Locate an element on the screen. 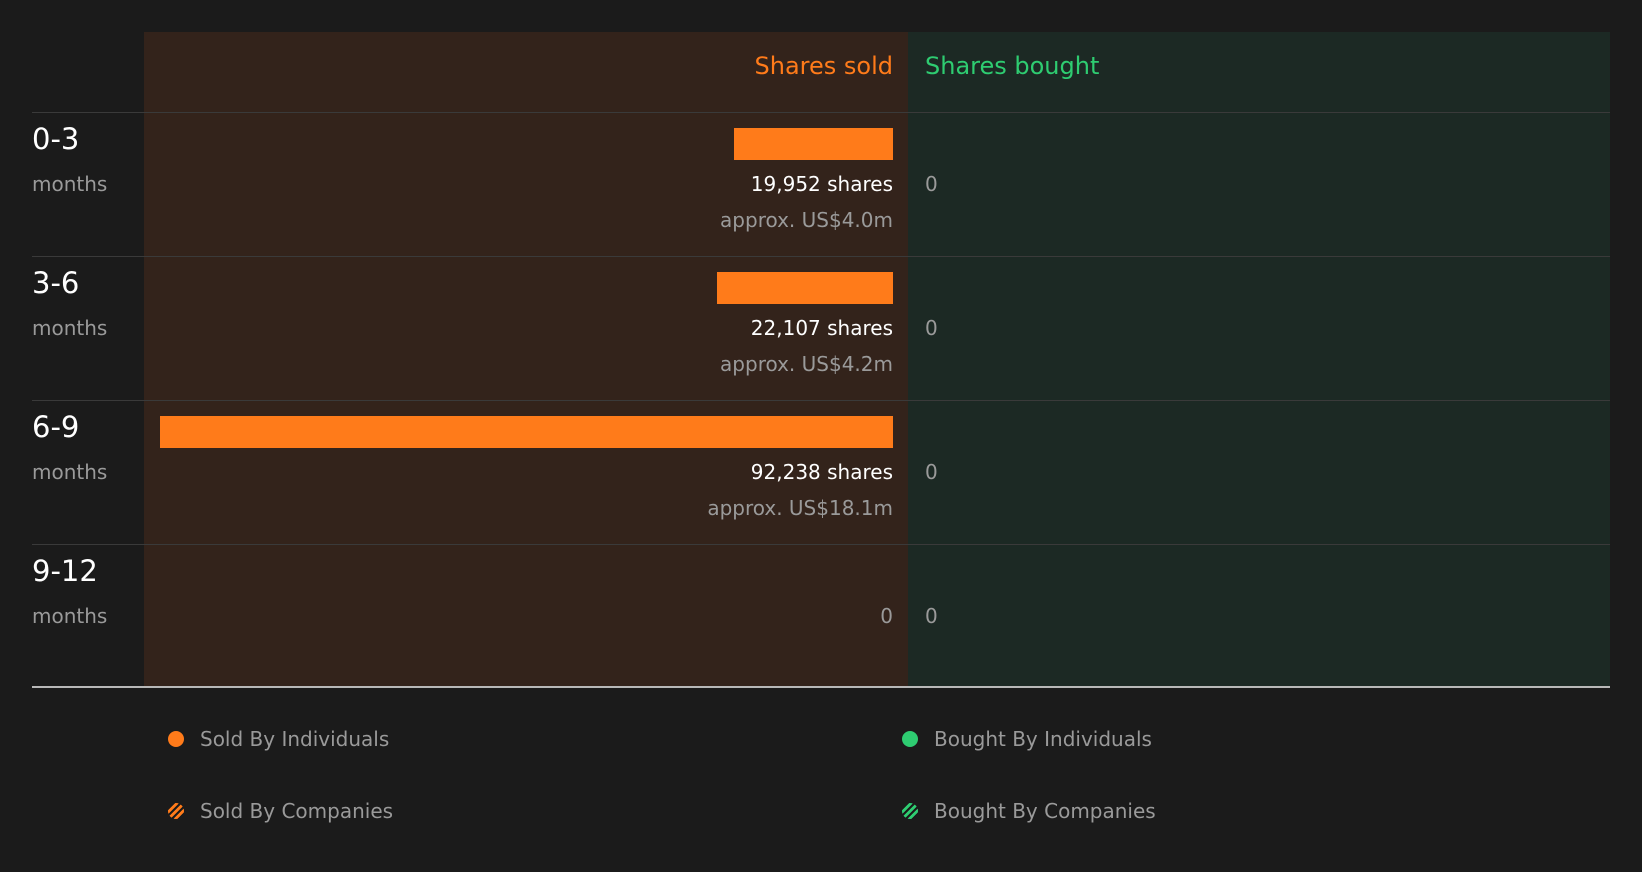 Image resolution: width=1642 pixels, height=872 pixels. shares-sold-approx-value: approx. US$4.0m is located at coordinates (806, 220).